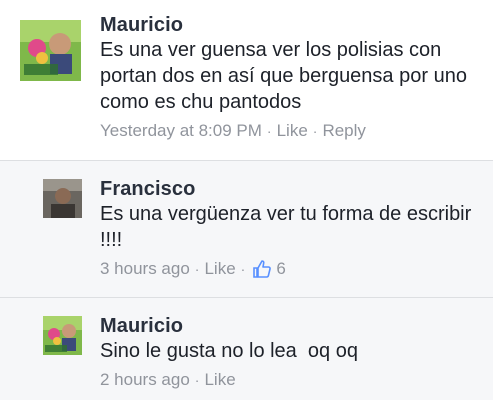 The height and width of the screenshot is (400, 493). Describe the element at coordinates (145, 269) in the screenshot. I see `comment-timestamp: 3 hours ago` at that location.